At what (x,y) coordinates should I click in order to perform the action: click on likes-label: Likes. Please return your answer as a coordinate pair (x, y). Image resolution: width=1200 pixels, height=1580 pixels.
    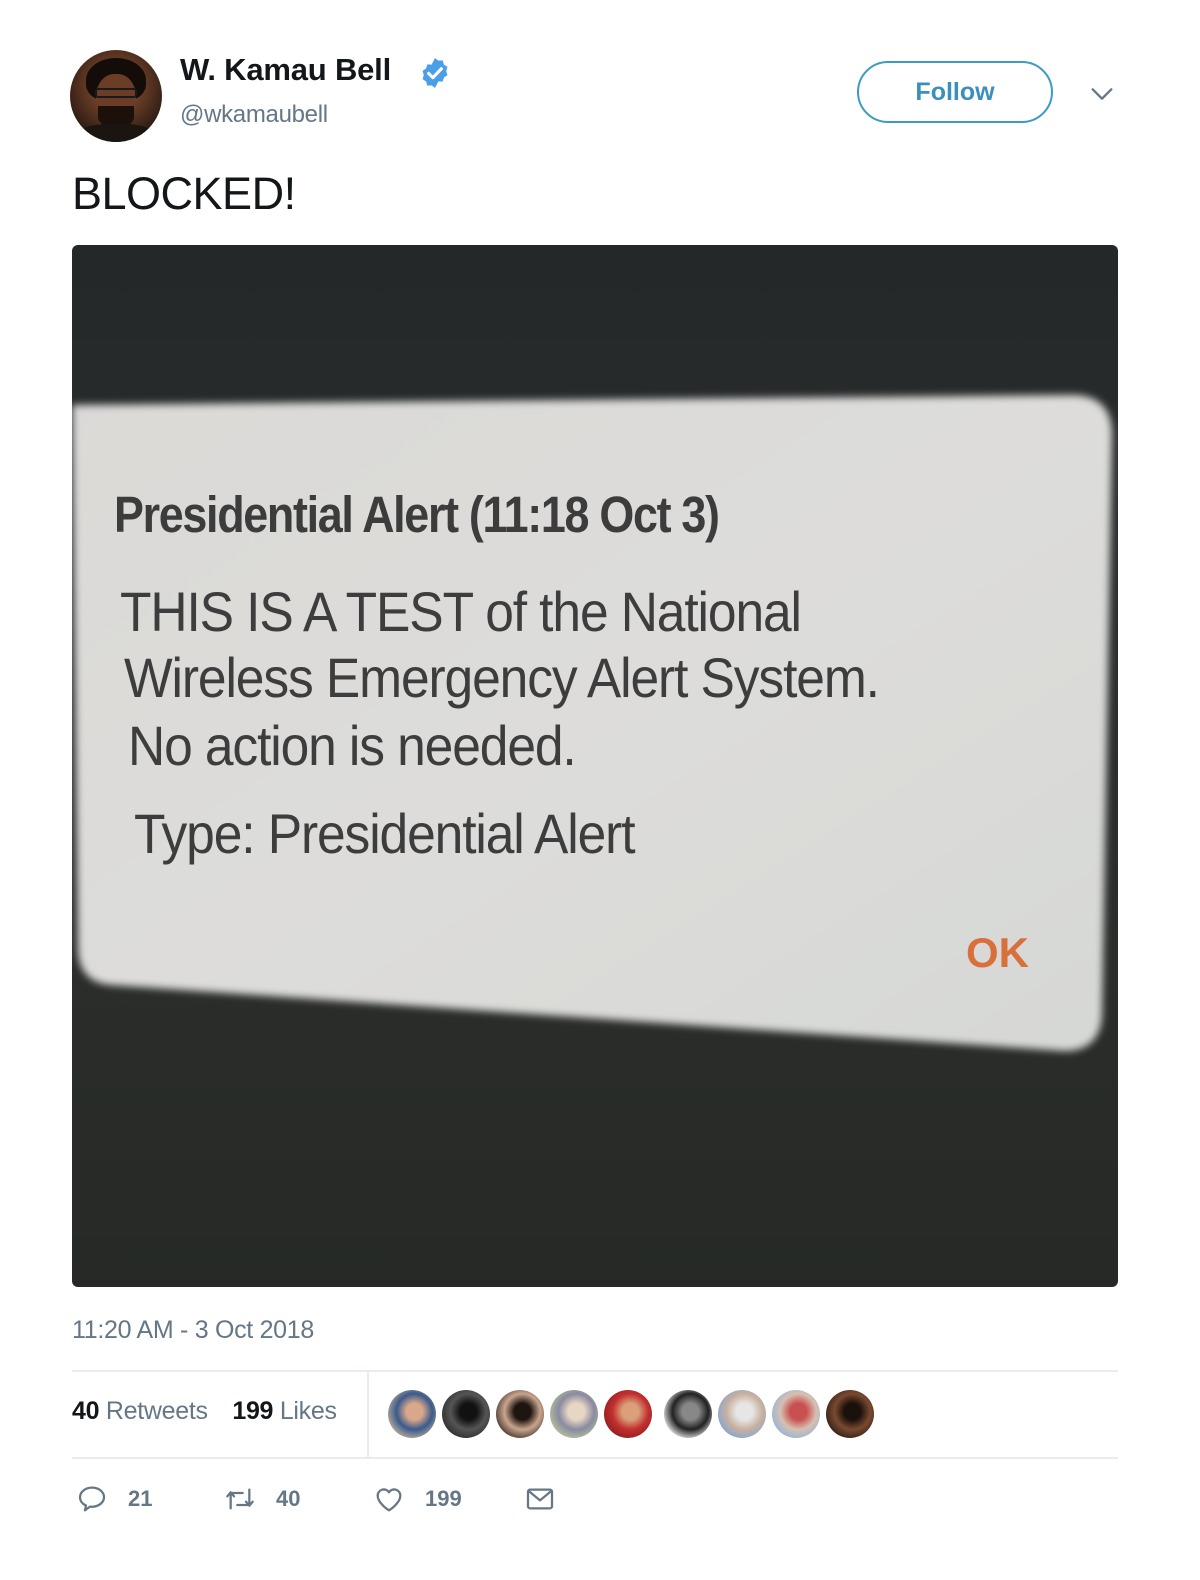
    Looking at the image, I should click on (308, 1411).